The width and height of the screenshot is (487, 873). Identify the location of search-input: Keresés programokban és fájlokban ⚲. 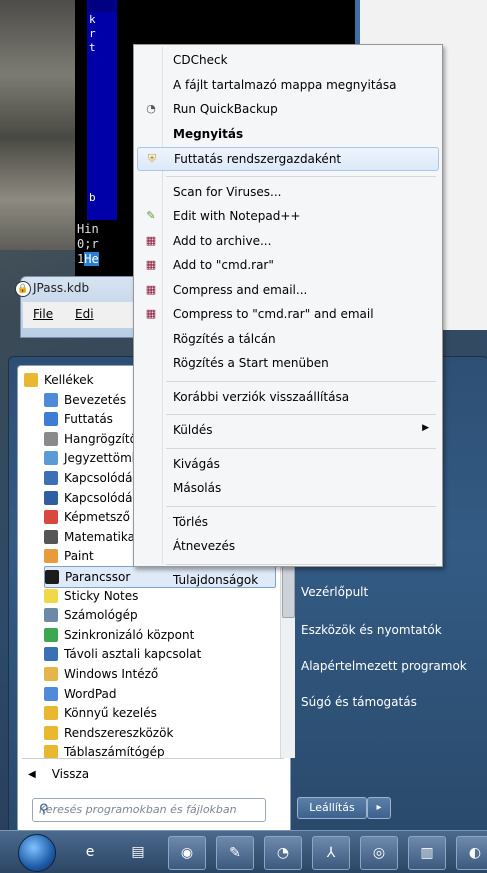
(149, 810).